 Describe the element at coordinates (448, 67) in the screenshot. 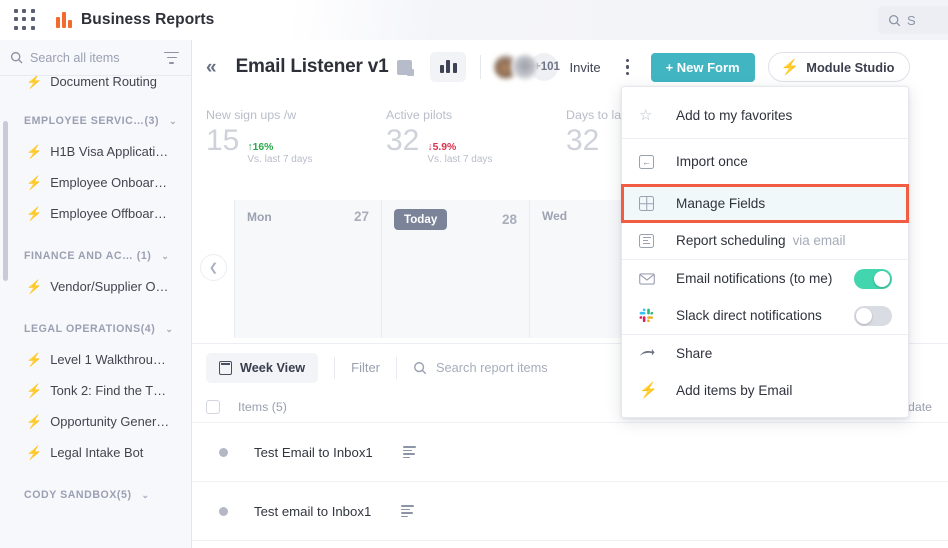

I see `bar-chart-icon-button` at that location.